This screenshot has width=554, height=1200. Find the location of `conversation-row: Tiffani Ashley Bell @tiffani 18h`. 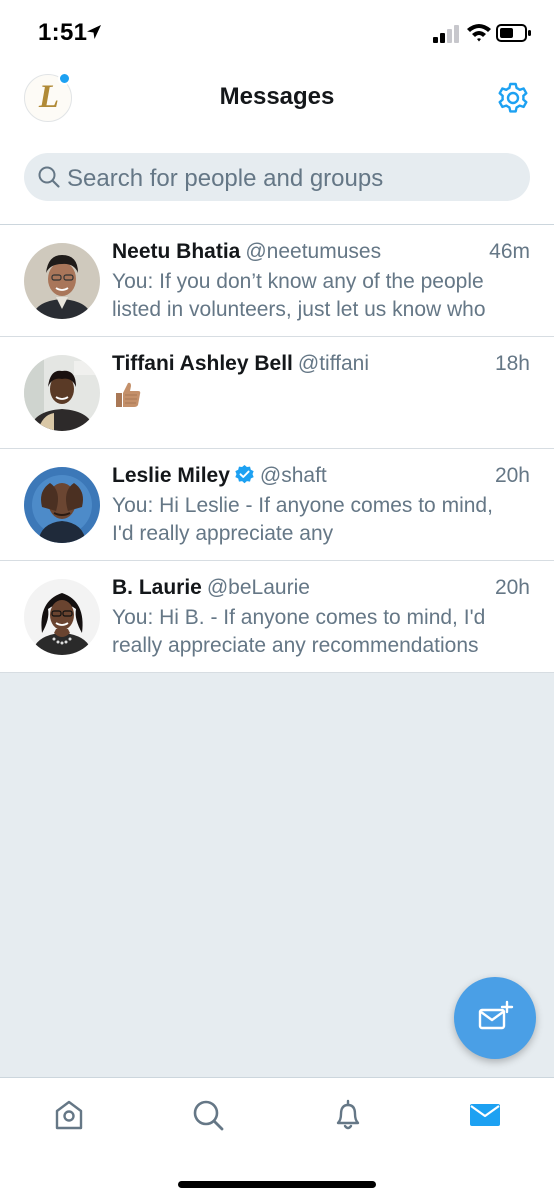

conversation-row: Tiffani Ashley Bell @tiffani 18h is located at coordinates (277, 393).